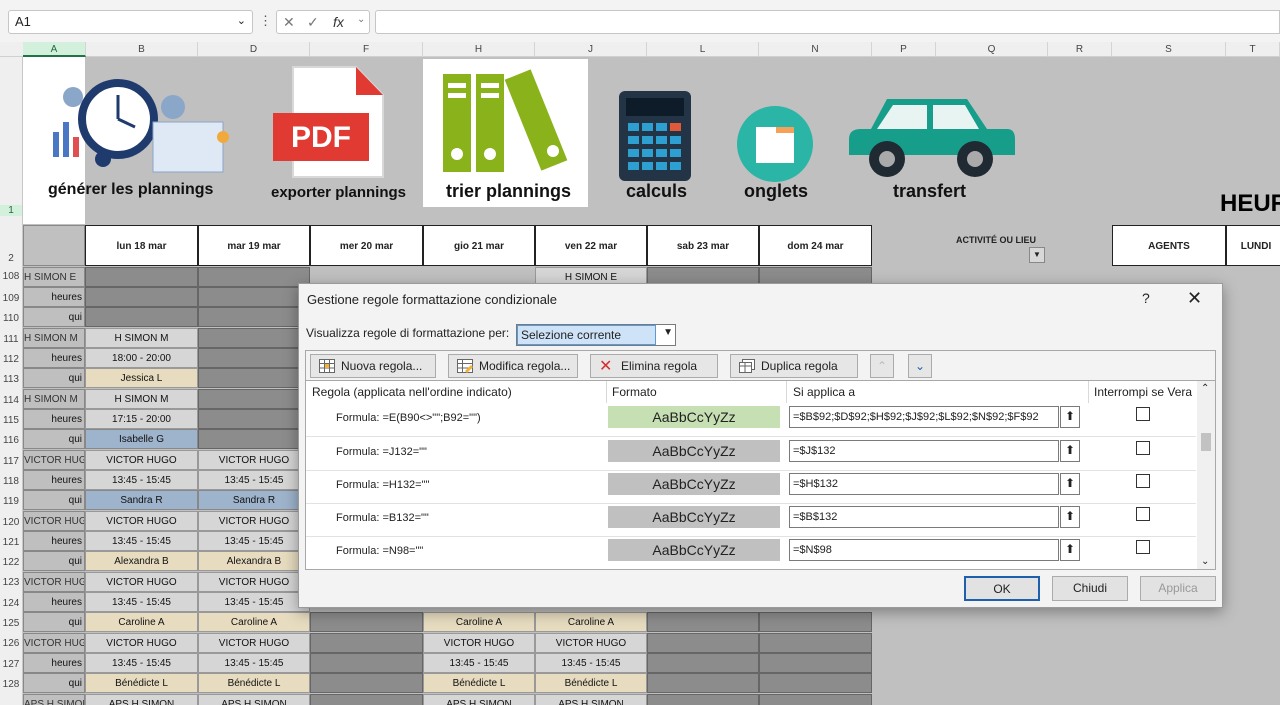 The image size is (1280, 705). Describe the element at coordinates (882, 366) in the screenshot. I see `move-up-icon: ⌃` at that location.